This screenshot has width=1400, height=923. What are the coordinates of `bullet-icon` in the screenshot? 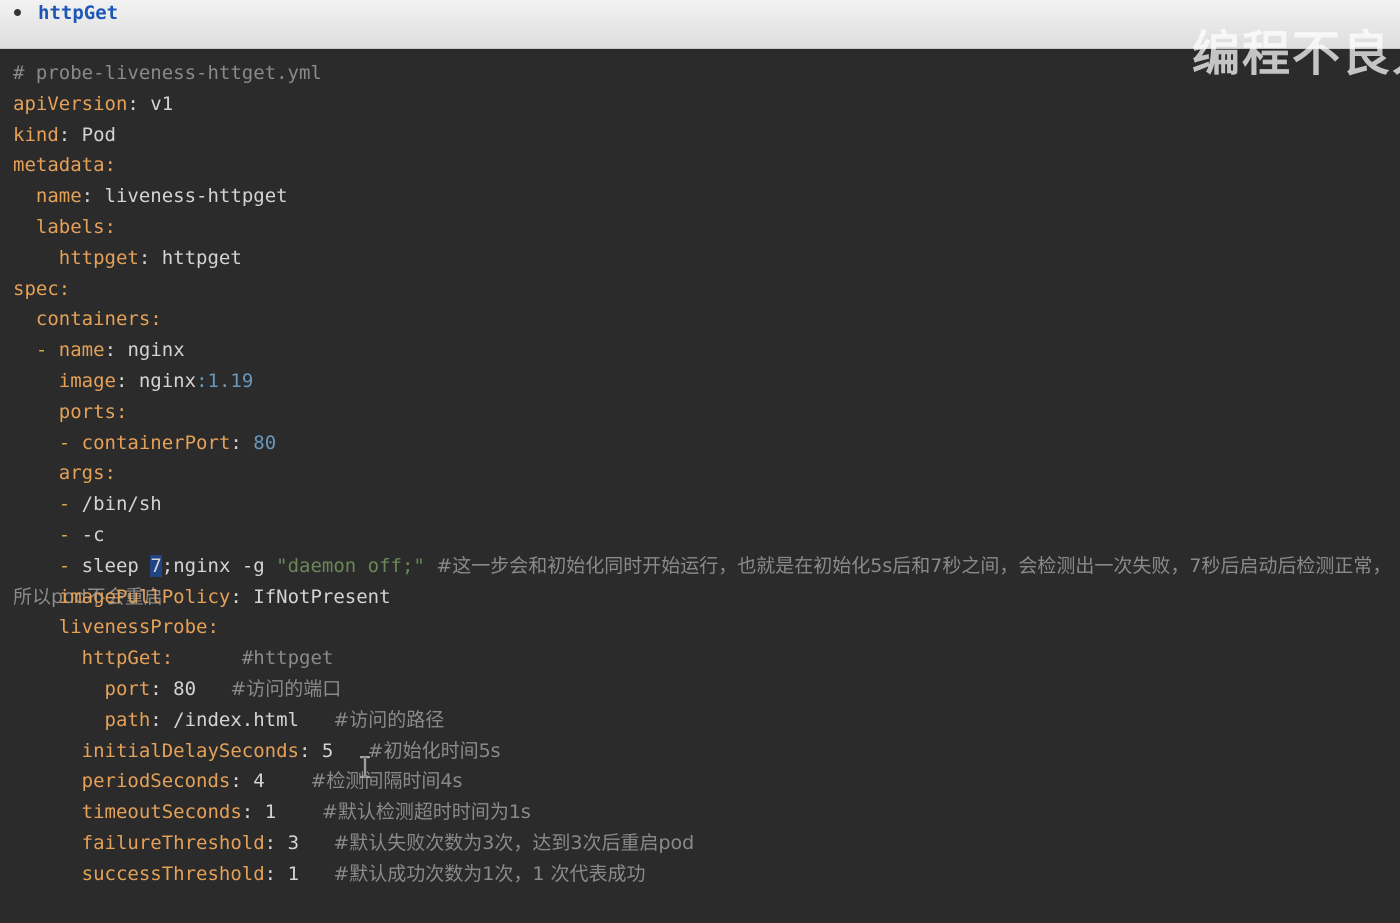 It's located at (17, 12).